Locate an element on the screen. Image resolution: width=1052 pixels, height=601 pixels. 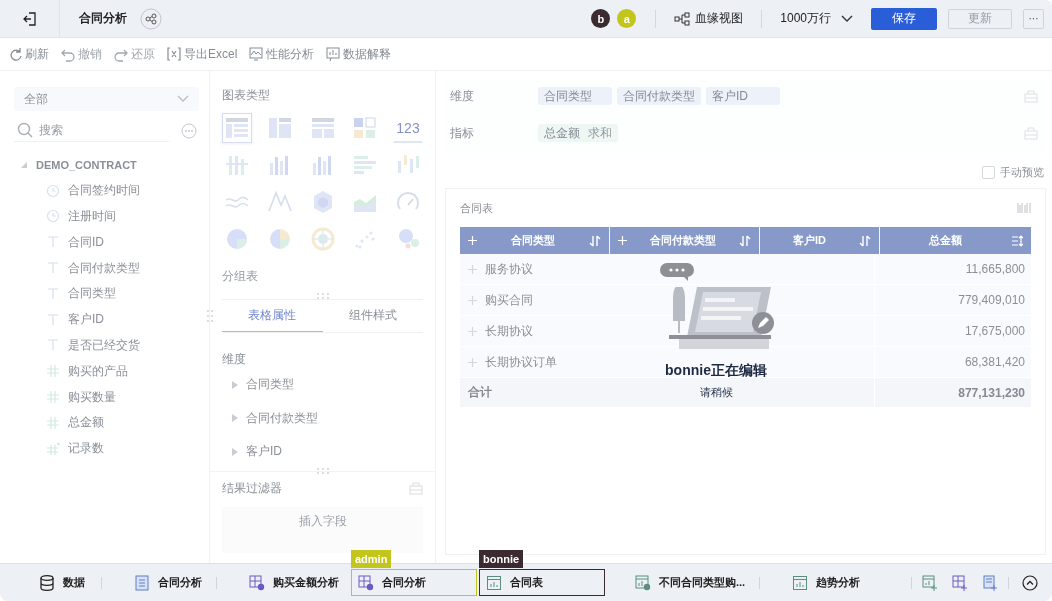
exit-icon is located at coordinates (29, 18).